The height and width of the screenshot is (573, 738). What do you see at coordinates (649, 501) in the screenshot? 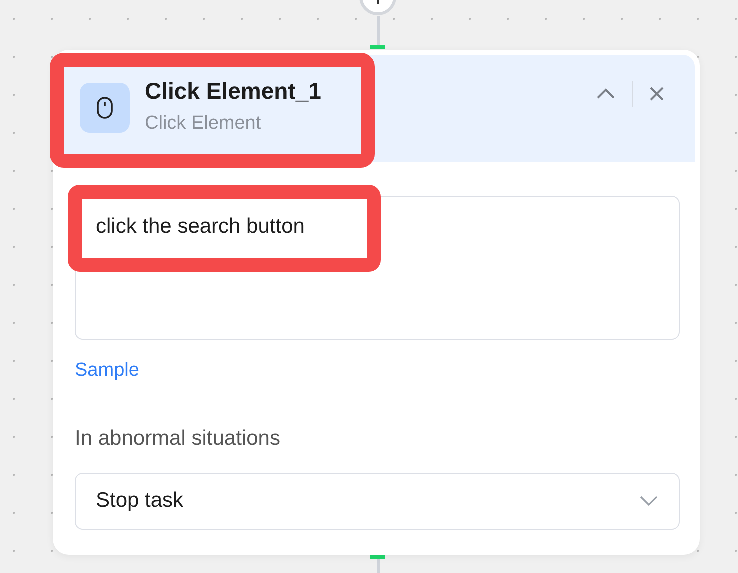
I see `chevron-down-icon` at bounding box center [649, 501].